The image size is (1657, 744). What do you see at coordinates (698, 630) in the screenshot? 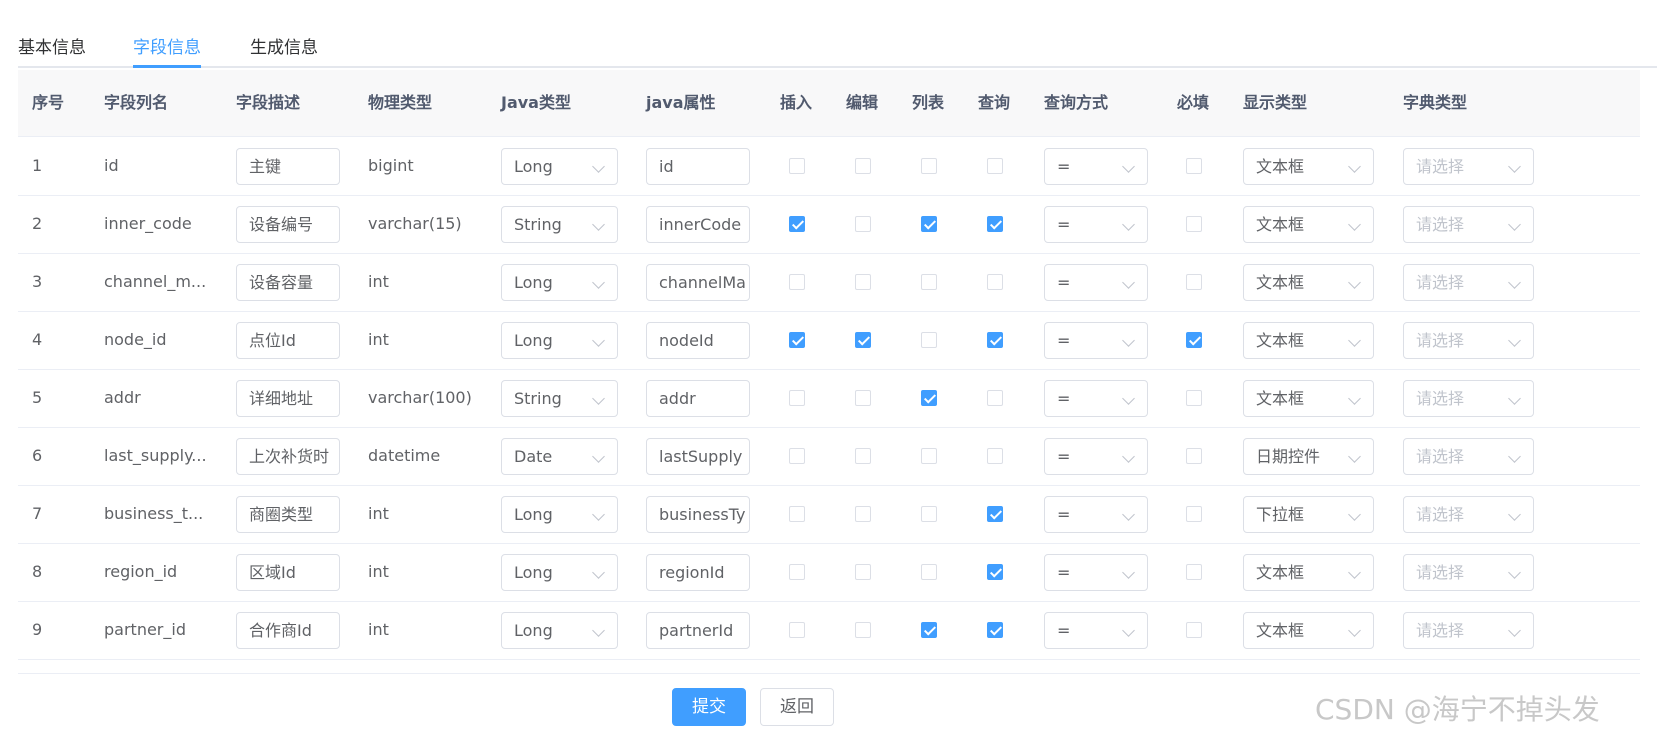
I see `java-field-input: partnerId` at bounding box center [698, 630].